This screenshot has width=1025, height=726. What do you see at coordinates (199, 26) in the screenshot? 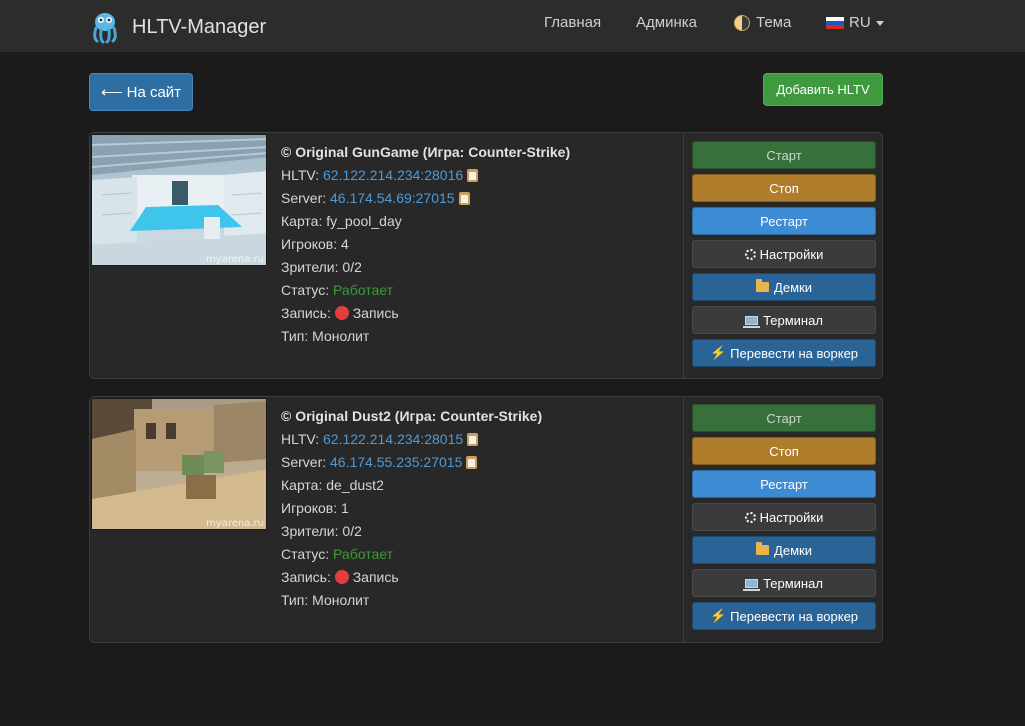
I see `brand-title: HLTV-Manager` at bounding box center [199, 26].